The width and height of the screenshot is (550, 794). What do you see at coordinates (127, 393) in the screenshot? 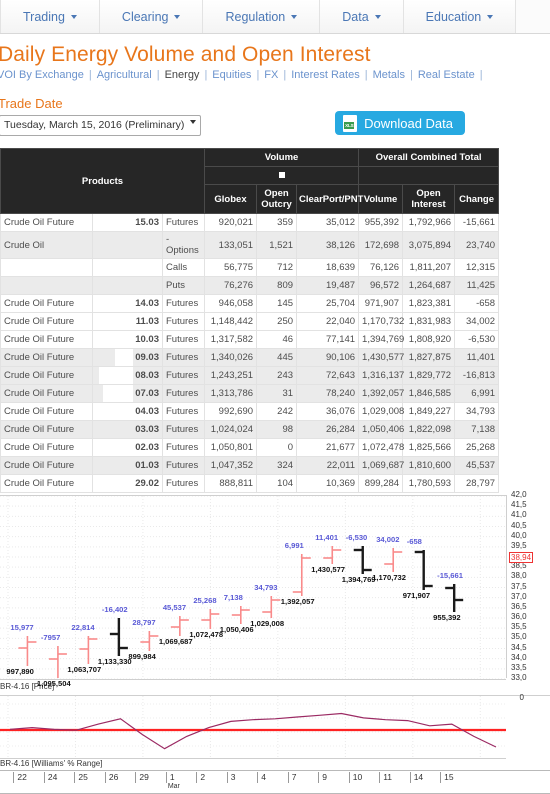
I see `date-cell: 07.03` at bounding box center [127, 393].